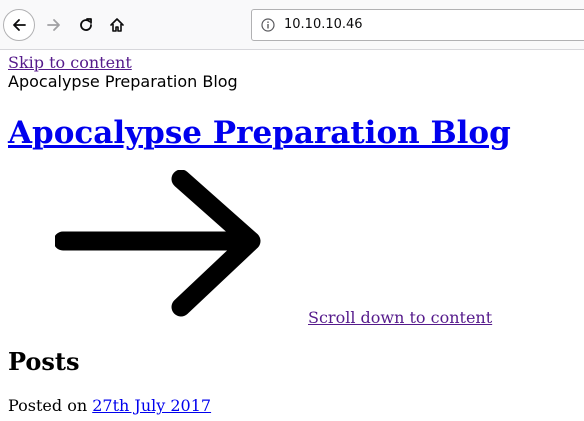  I want to click on back-arrow-icon, so click(19, 25).